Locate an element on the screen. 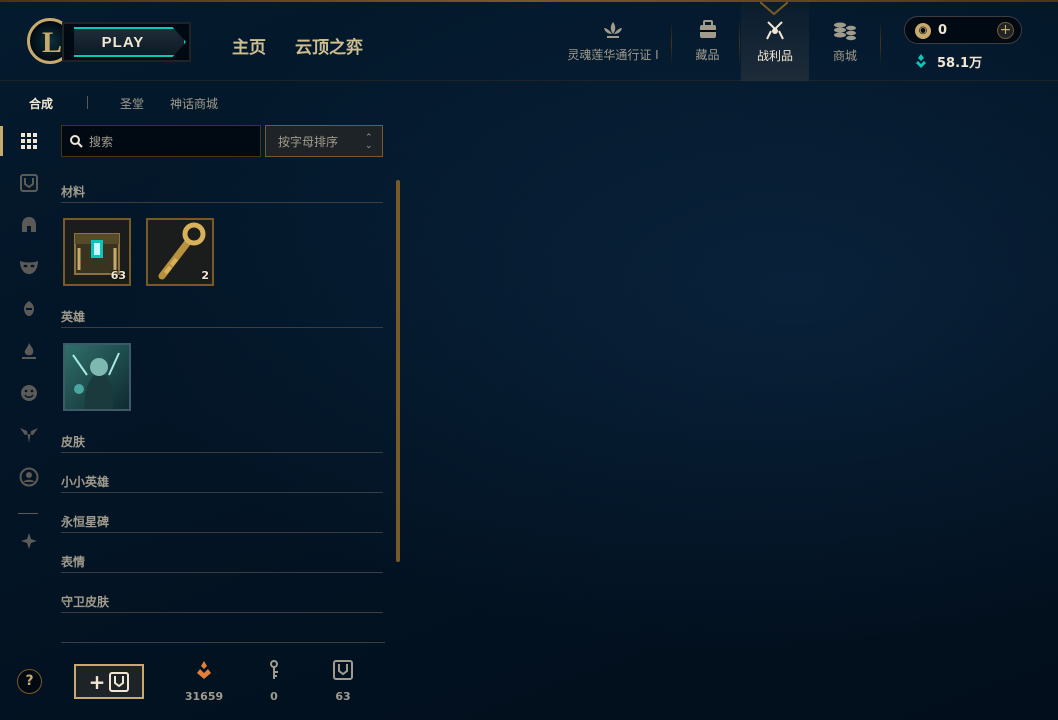 Image resolution: width=1058 pixels, height=720 pixels. coins-icon is located at coordinates (845, 31).